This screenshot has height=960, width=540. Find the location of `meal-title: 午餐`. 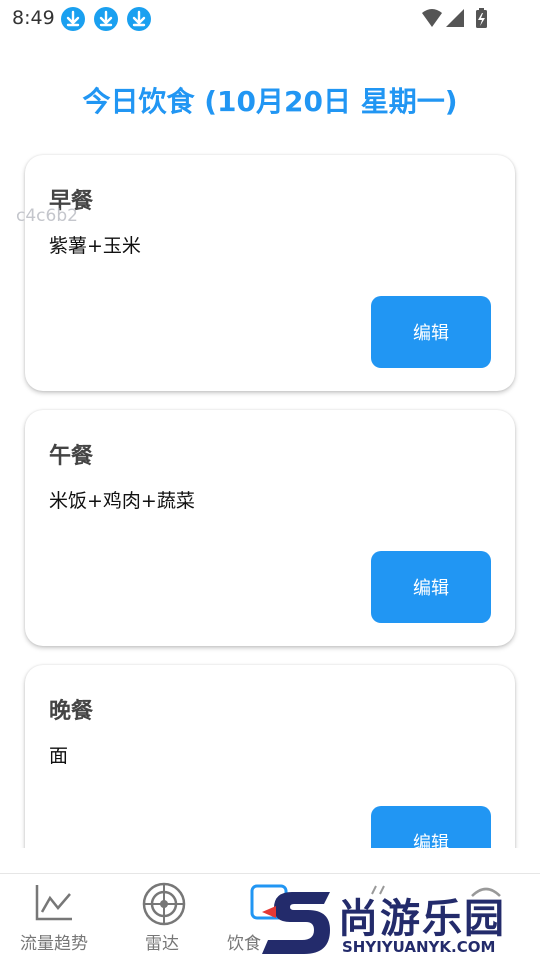

meal-title: 午餐 is located at coordinates (71, 456).